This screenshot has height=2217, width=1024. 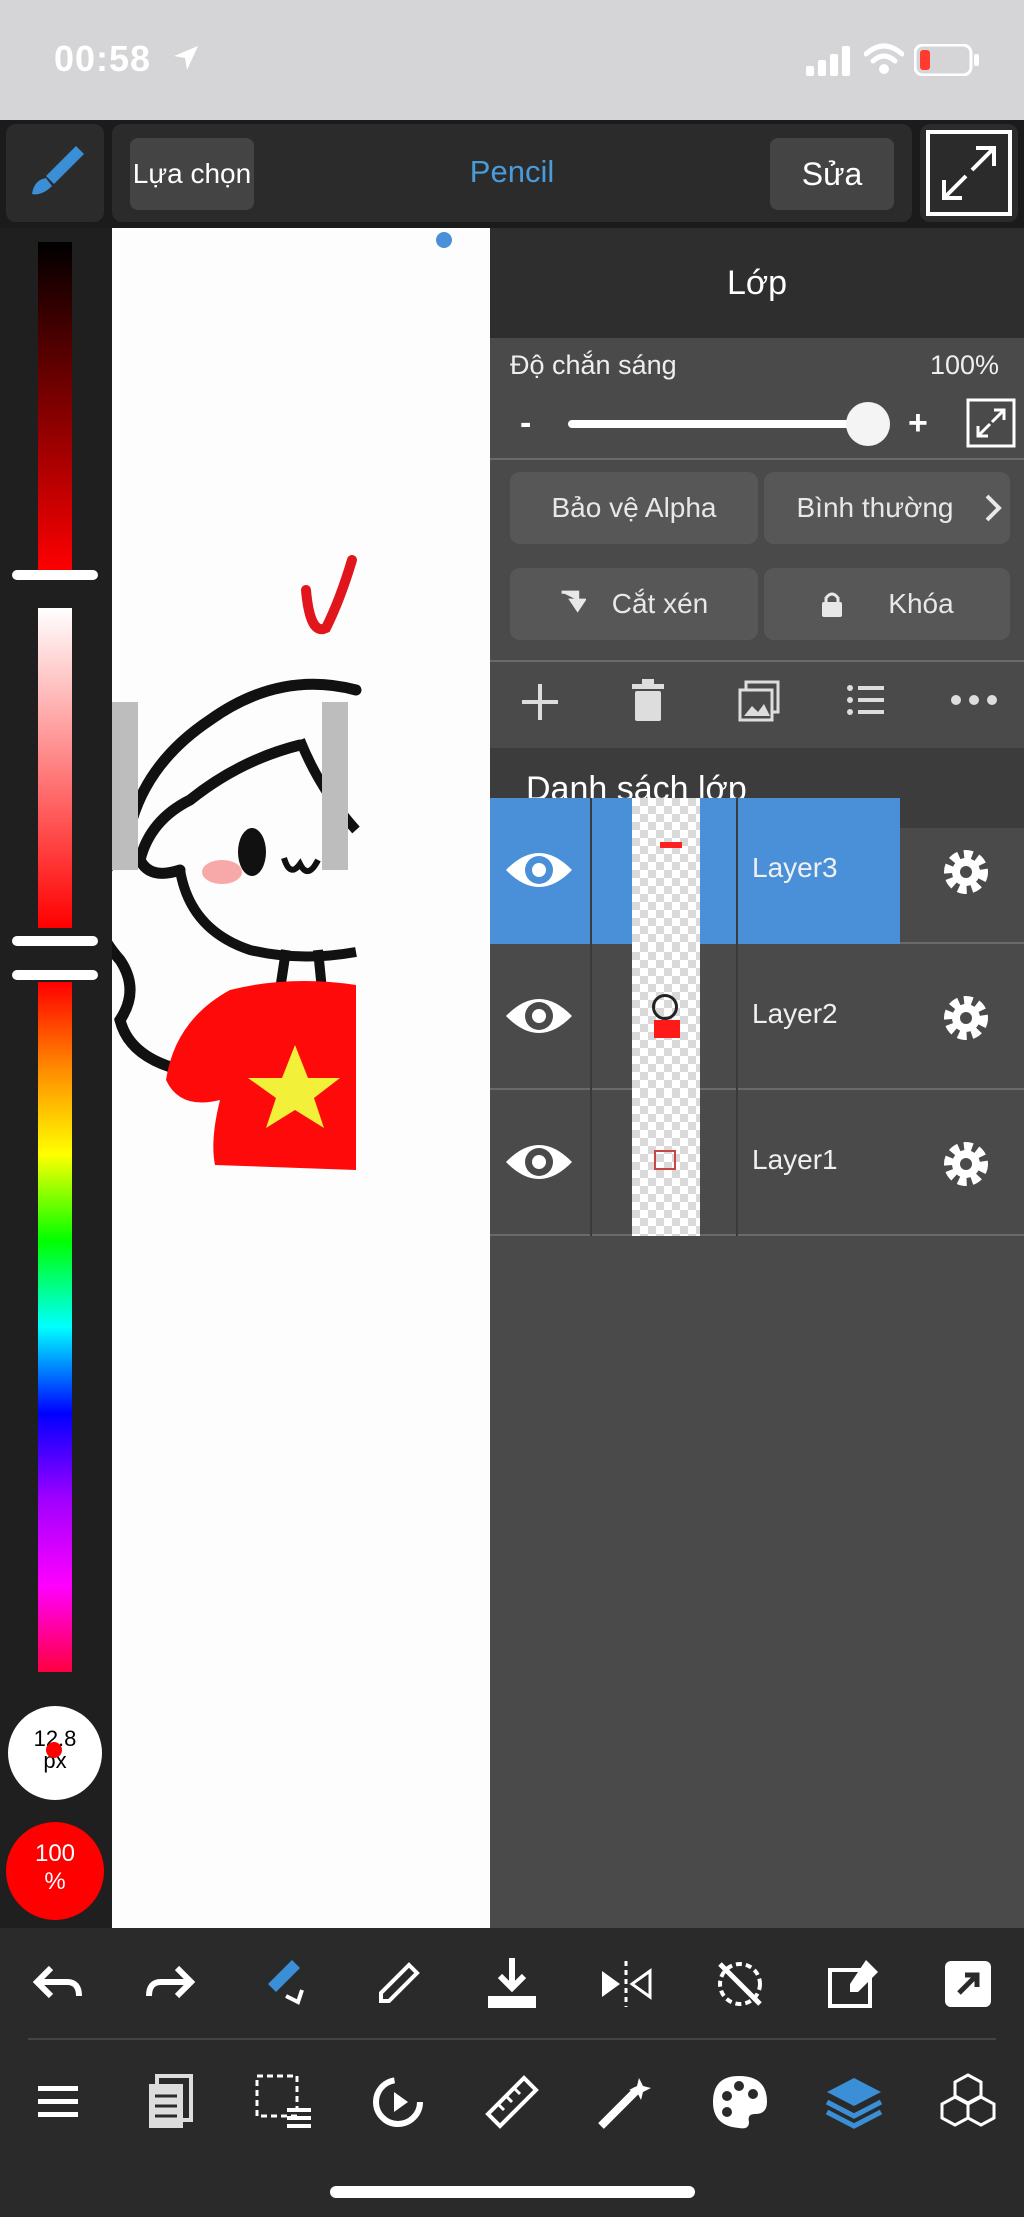 I want to click on hue-slider, so click(x=55, y=1327).